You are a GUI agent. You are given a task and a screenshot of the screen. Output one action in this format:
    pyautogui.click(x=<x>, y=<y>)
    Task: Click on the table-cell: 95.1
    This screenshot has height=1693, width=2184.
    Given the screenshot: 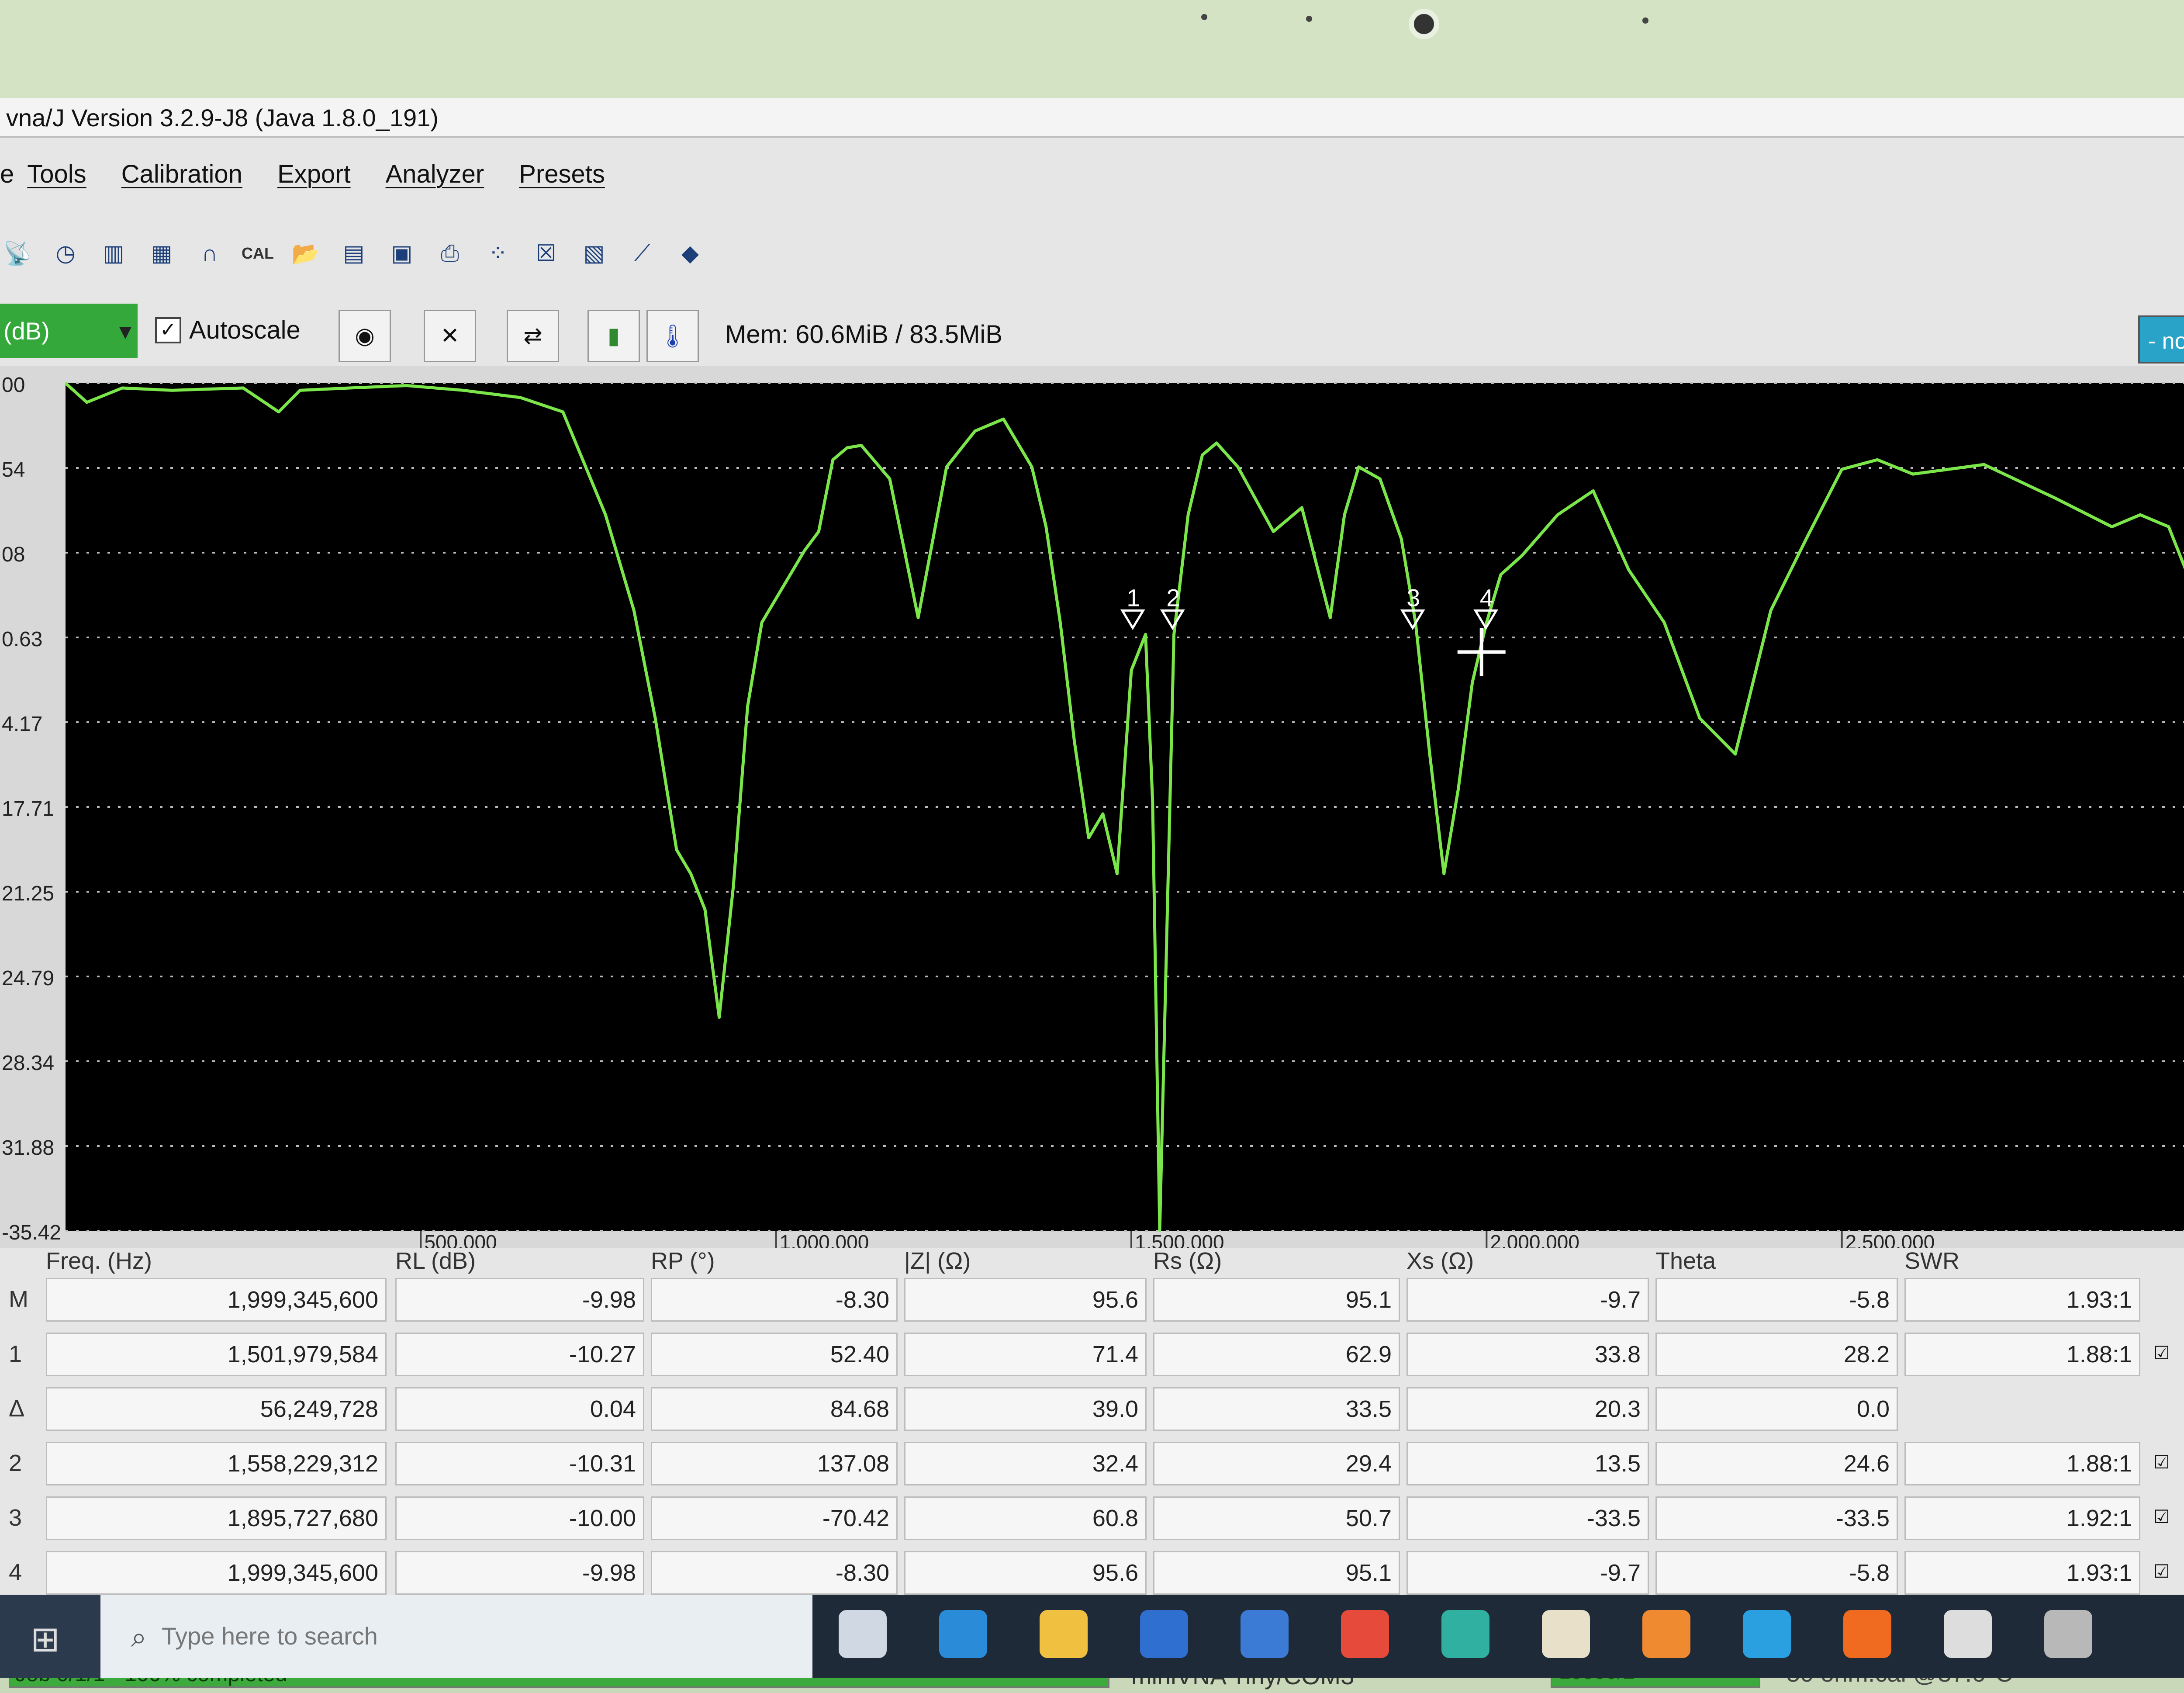 What is the action you would take?
    pyautogui.click(x=1276, y=1300)
    